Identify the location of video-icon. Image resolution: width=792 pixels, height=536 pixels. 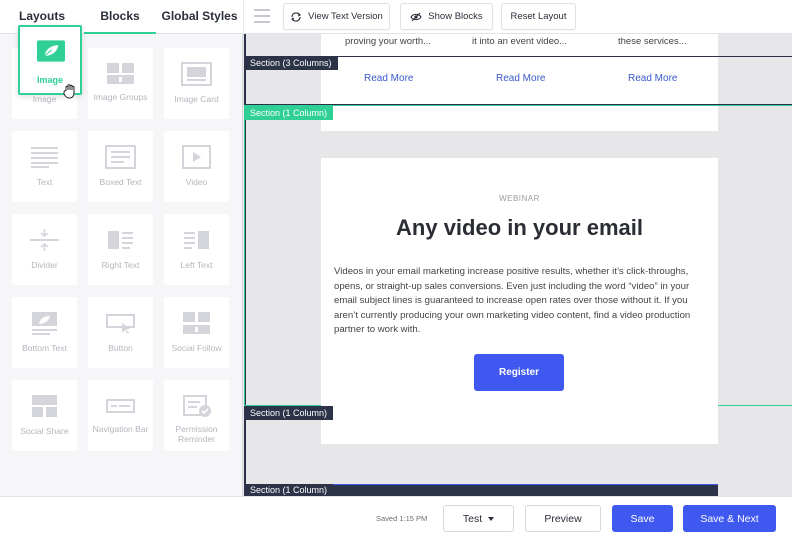
(196, 157).